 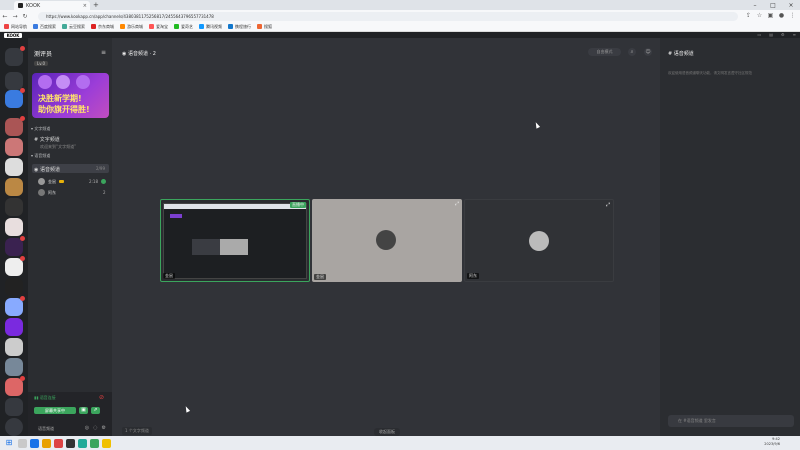 I want to click on taskbar-clock: 9:42 2023/9/6, so click(x=772, y=442).